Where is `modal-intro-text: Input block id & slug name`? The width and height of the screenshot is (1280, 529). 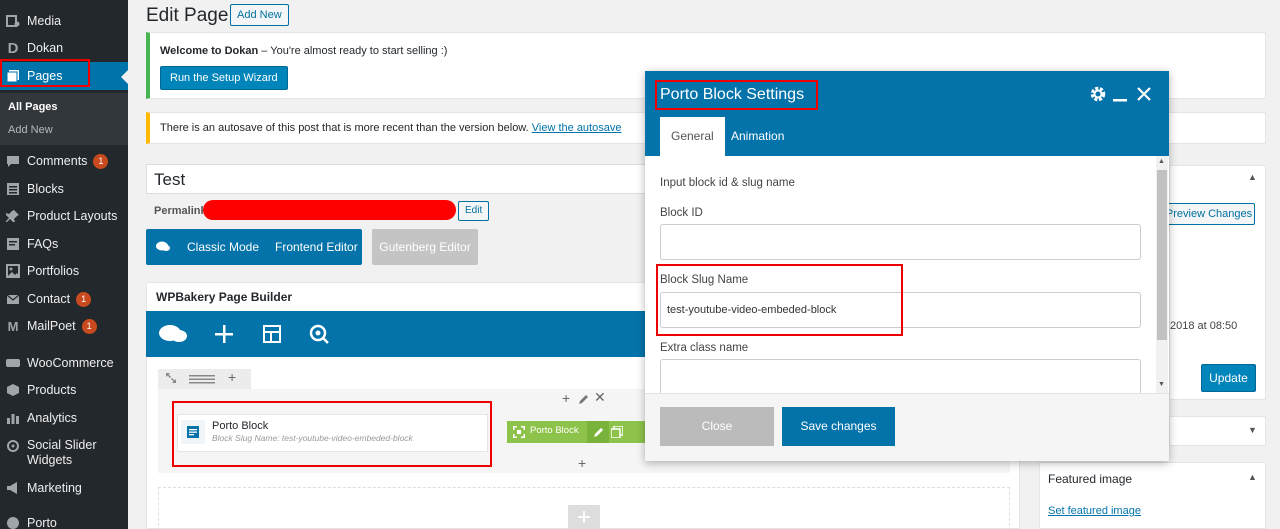
modal-intro-text: Input block id & slug name is located at coordinates (727, 183).